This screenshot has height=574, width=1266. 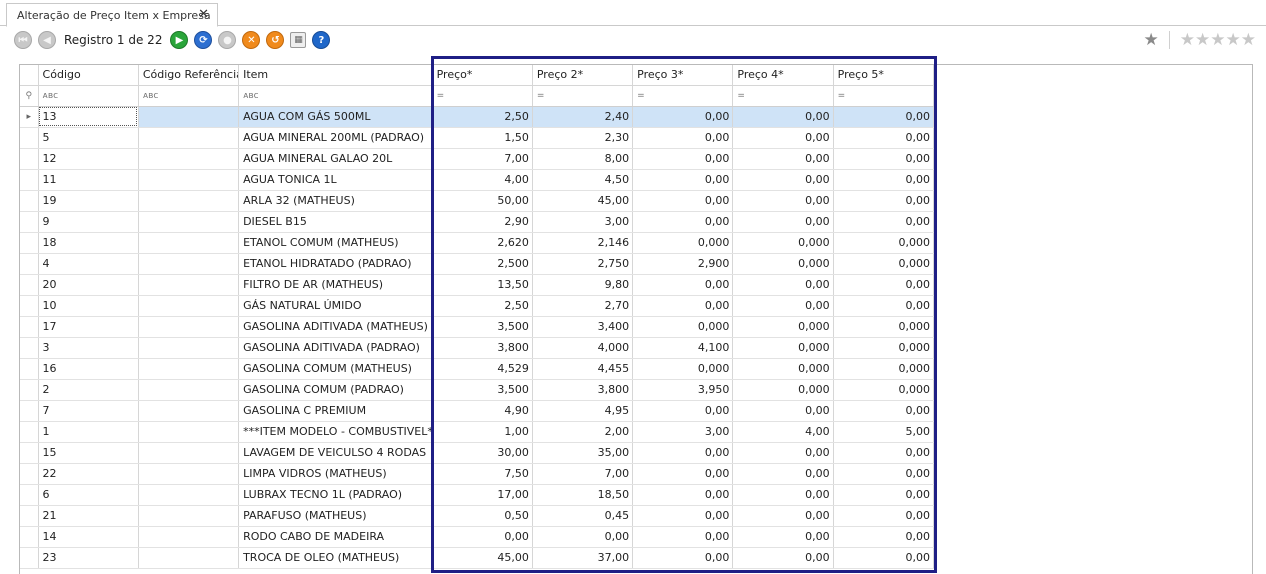 What do you see at coordinates (88, 558) in the screenshot?
I see `cell-codigo: 23` at bounding box center [88, 558].